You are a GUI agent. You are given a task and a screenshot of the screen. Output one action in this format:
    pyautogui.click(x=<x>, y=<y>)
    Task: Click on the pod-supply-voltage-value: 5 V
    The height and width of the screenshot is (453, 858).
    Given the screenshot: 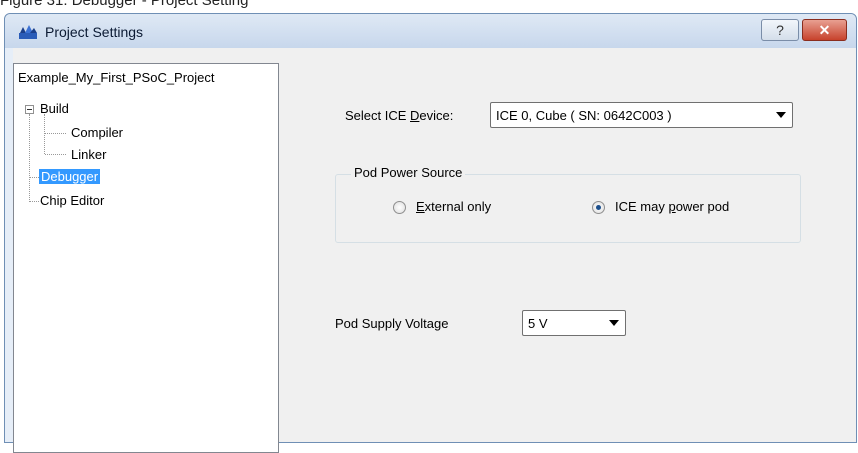 What is the action you would take?
    pyautogui.click(x=538, y=323)
    